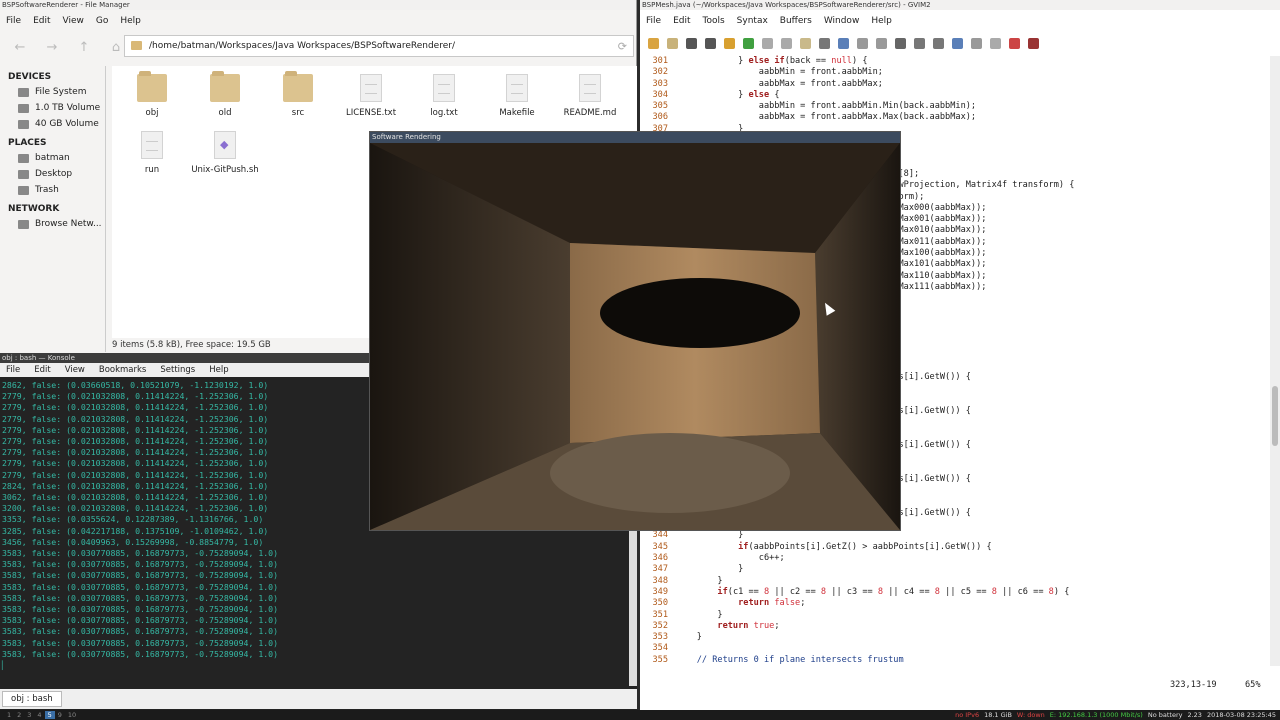 This screenshot has height=720, width=1280. What do you see at coordinates (60, 715) in the screenshot?
I see `workspace-9: 9` at bounding box center [60, 715].